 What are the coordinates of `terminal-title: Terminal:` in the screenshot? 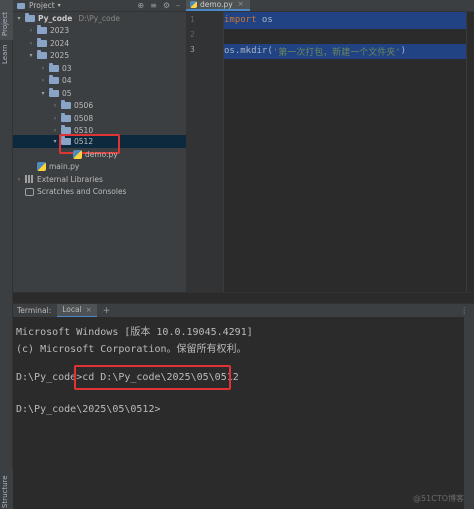 It's located at (34, 310).